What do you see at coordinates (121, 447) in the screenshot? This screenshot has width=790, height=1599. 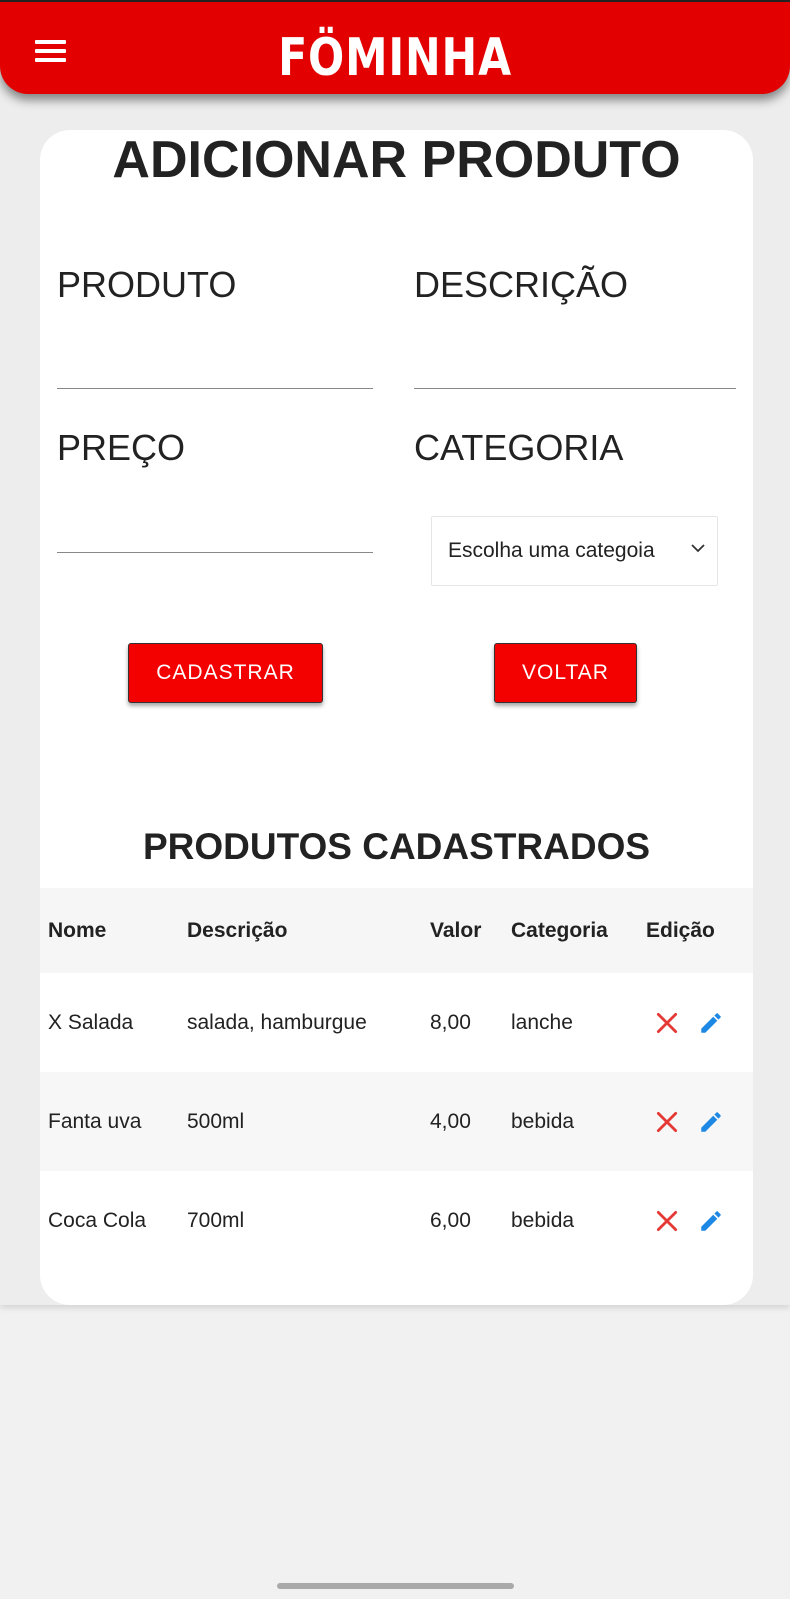 I see `preco-label: PREÇO` at bounding box center [121, 447].